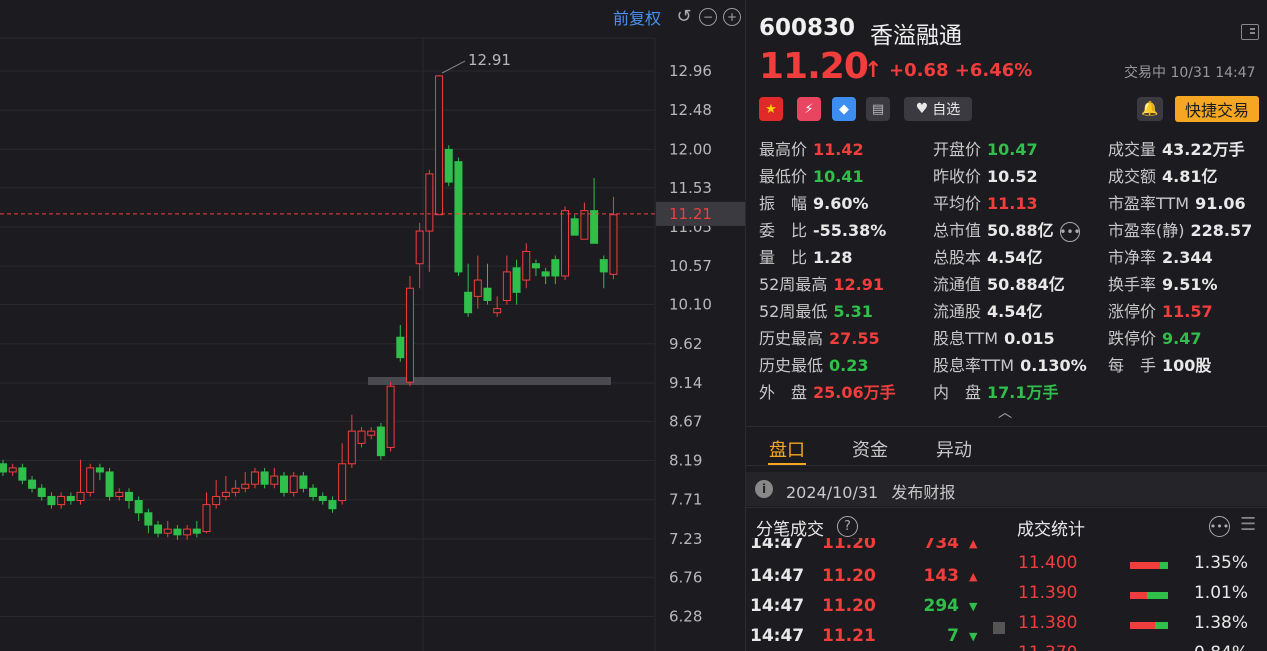 This screenshot has width=1267, height=651. Describe the element at coordinates (1150, 109) in the screenshot. I see `bell-icon: 🔔` at that location.